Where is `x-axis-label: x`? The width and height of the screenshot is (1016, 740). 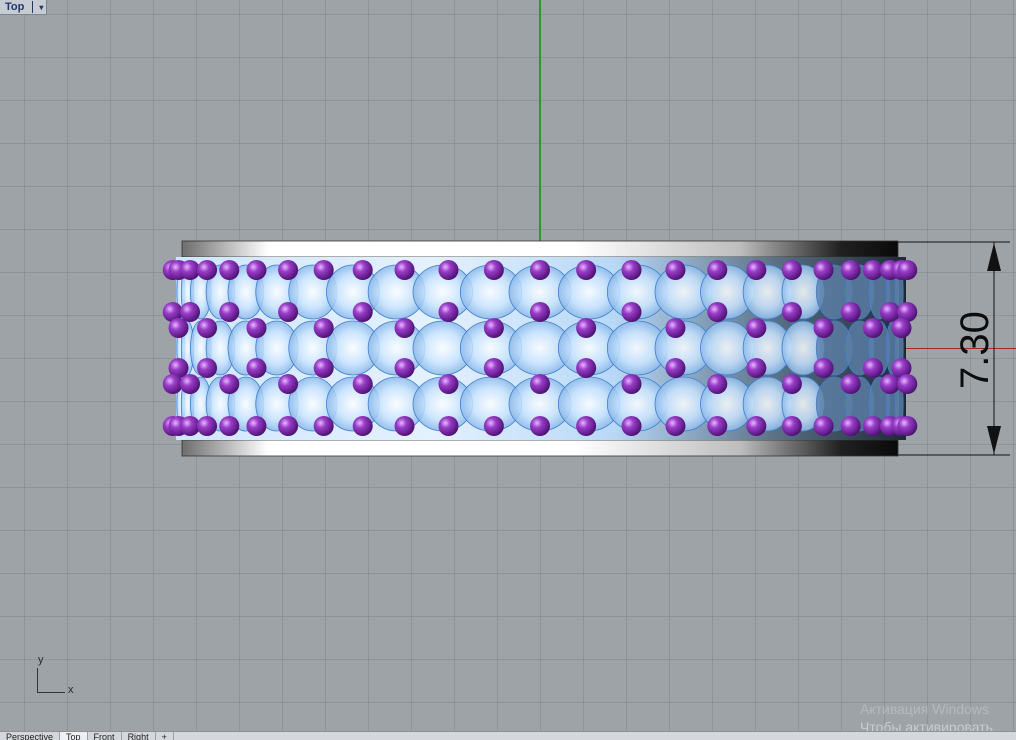
x-axis-label: x is located at coordinates (71, 690).